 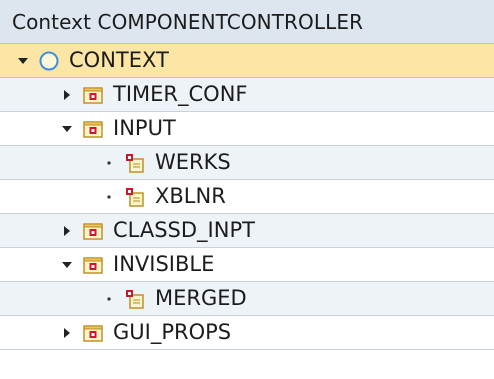 I want to click on tree-node-label: TIMER_CONF, so click(x=180, y=94).